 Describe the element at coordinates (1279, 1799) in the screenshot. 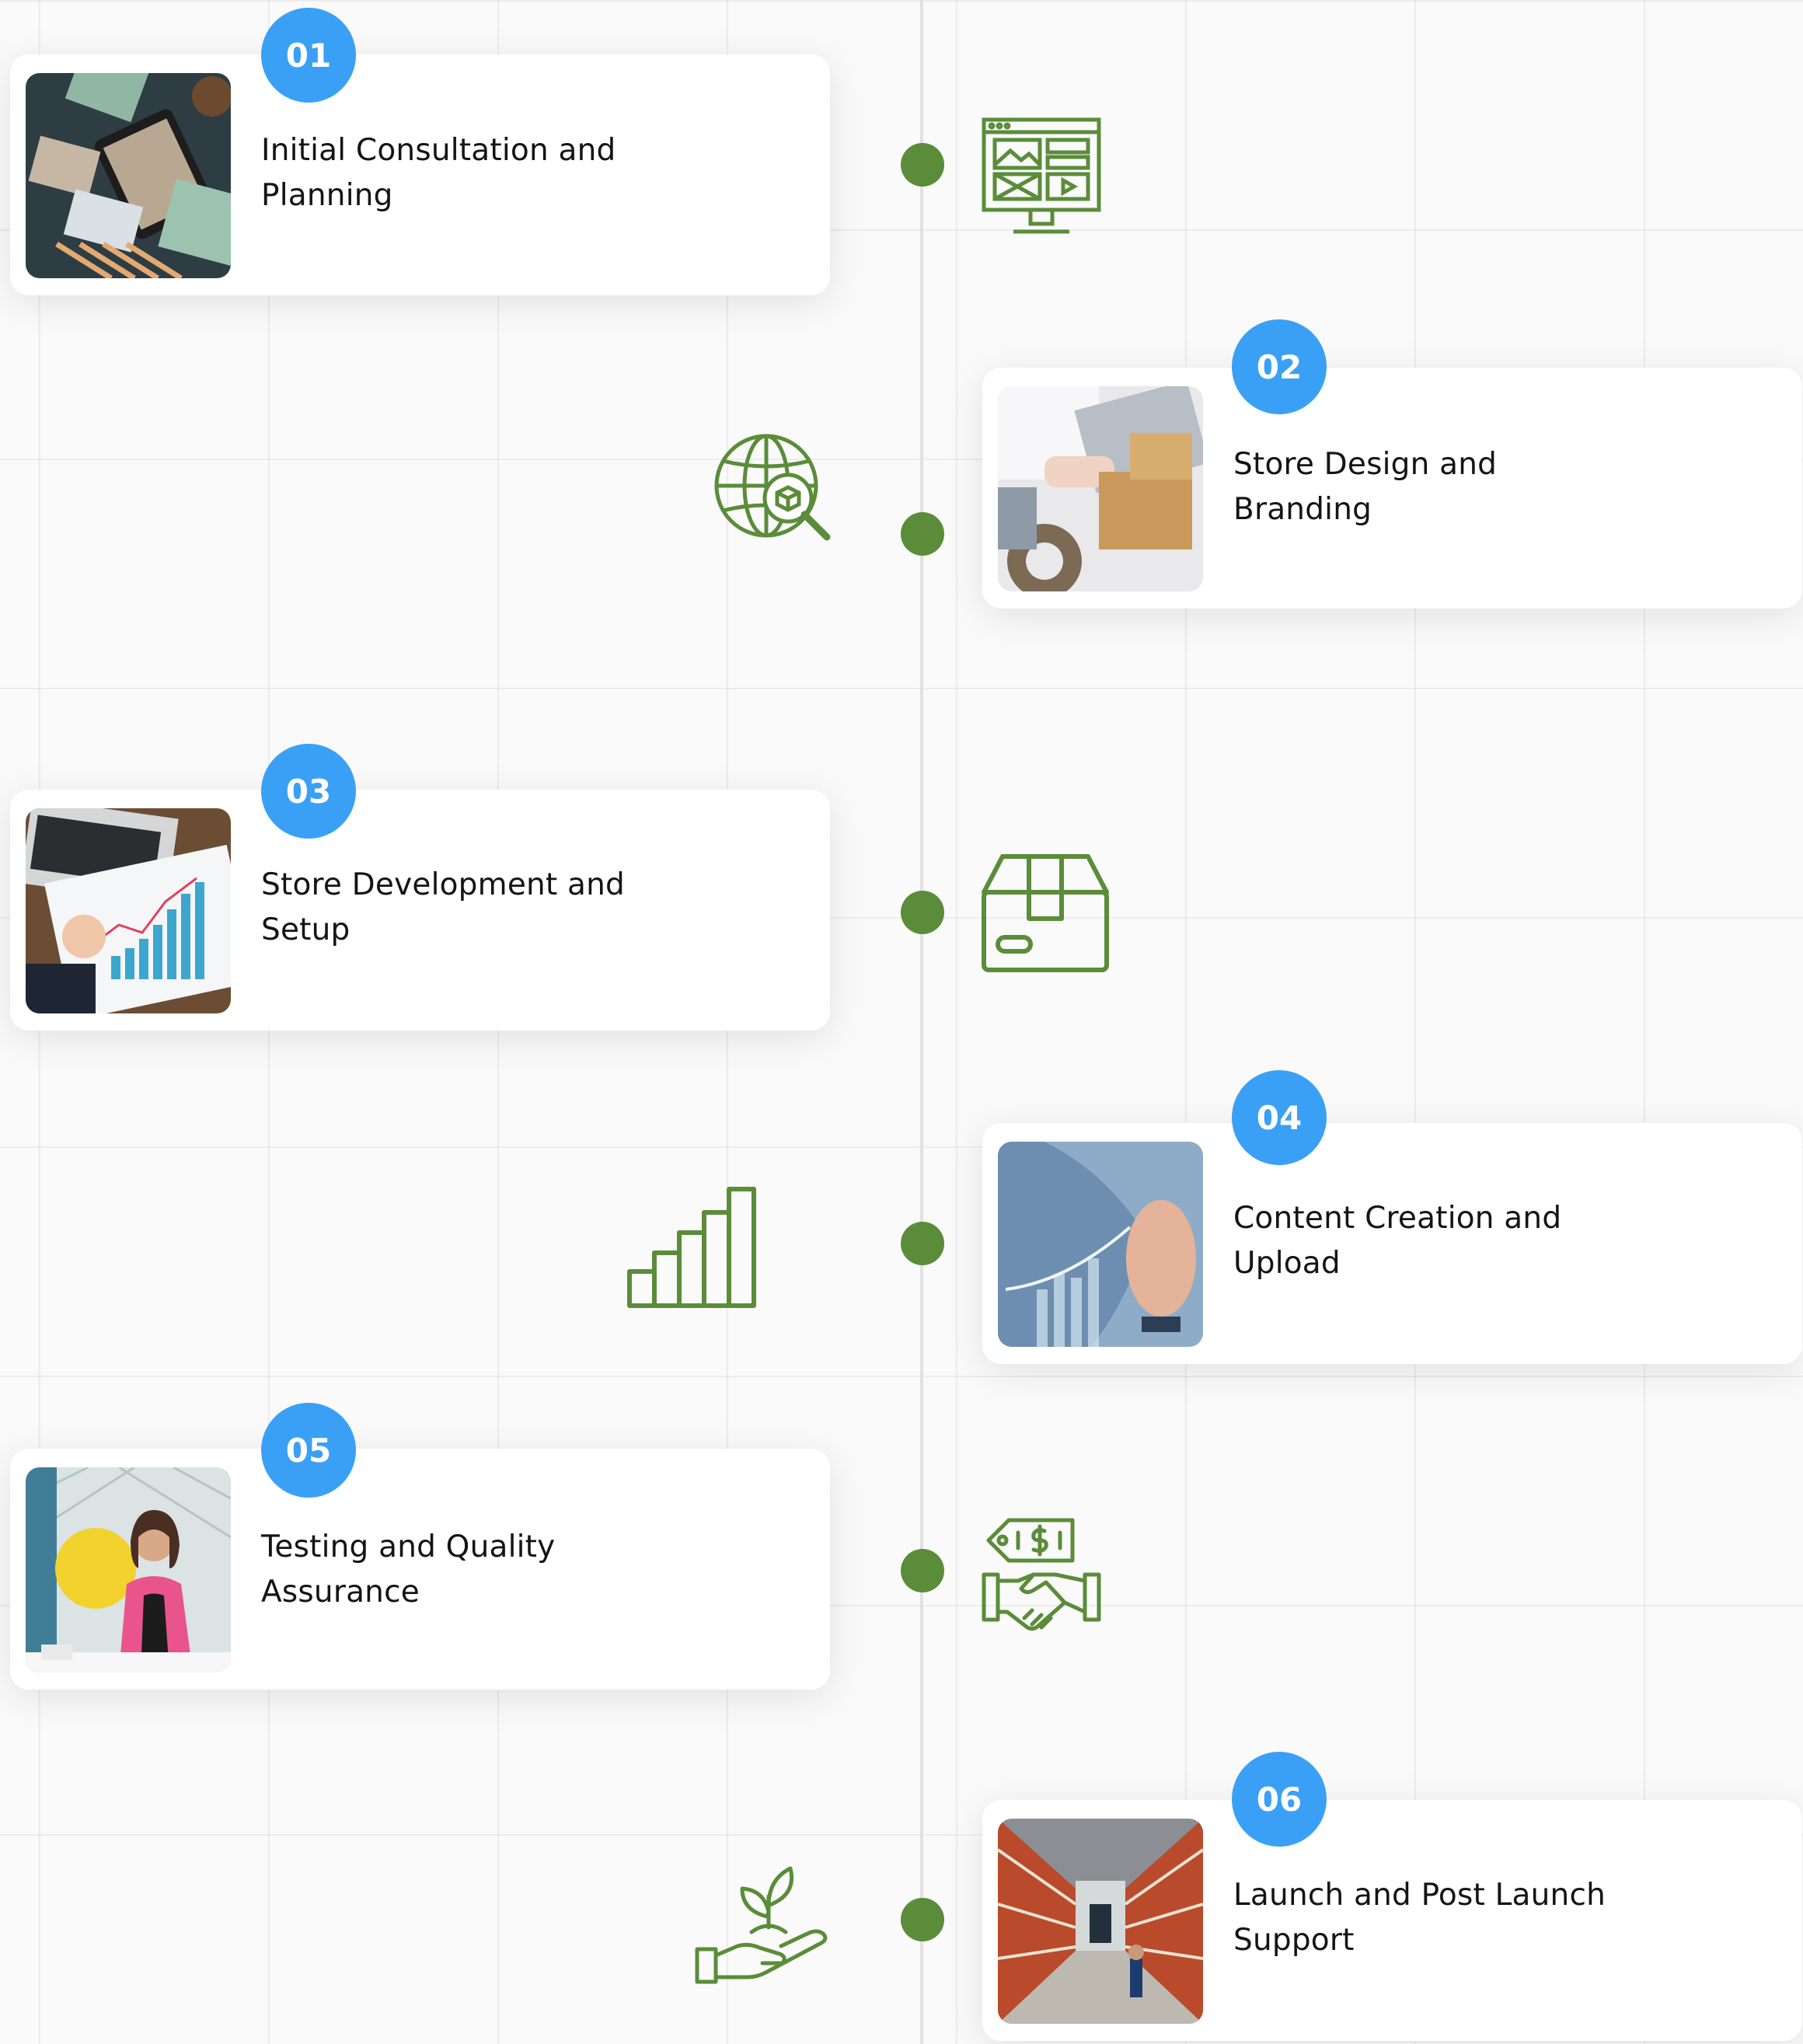

I see `step-number-badge-06: 06` at that location.